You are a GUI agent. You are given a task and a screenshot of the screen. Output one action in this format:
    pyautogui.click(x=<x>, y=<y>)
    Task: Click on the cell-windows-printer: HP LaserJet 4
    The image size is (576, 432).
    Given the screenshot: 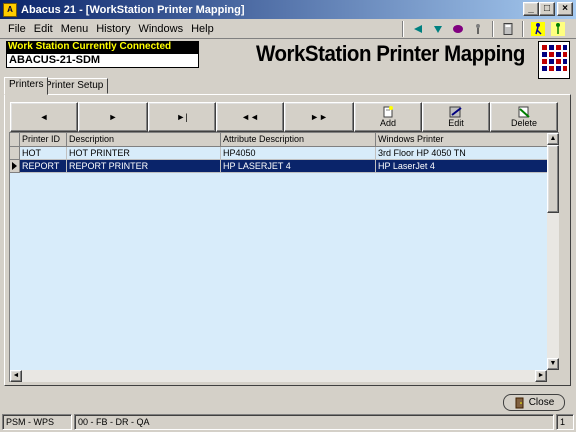 What is the action you would take?
    pyautogui.click(x=462, y=166)
    